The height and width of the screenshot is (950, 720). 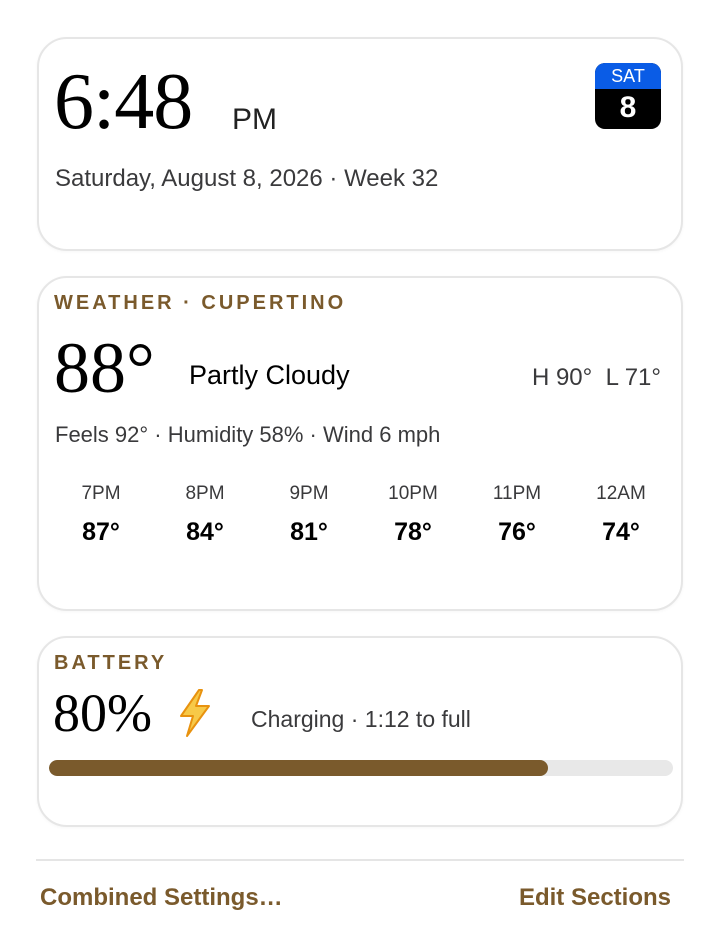 I want to click on calendar-badge-day: SAT, so click(x=628, y=76).